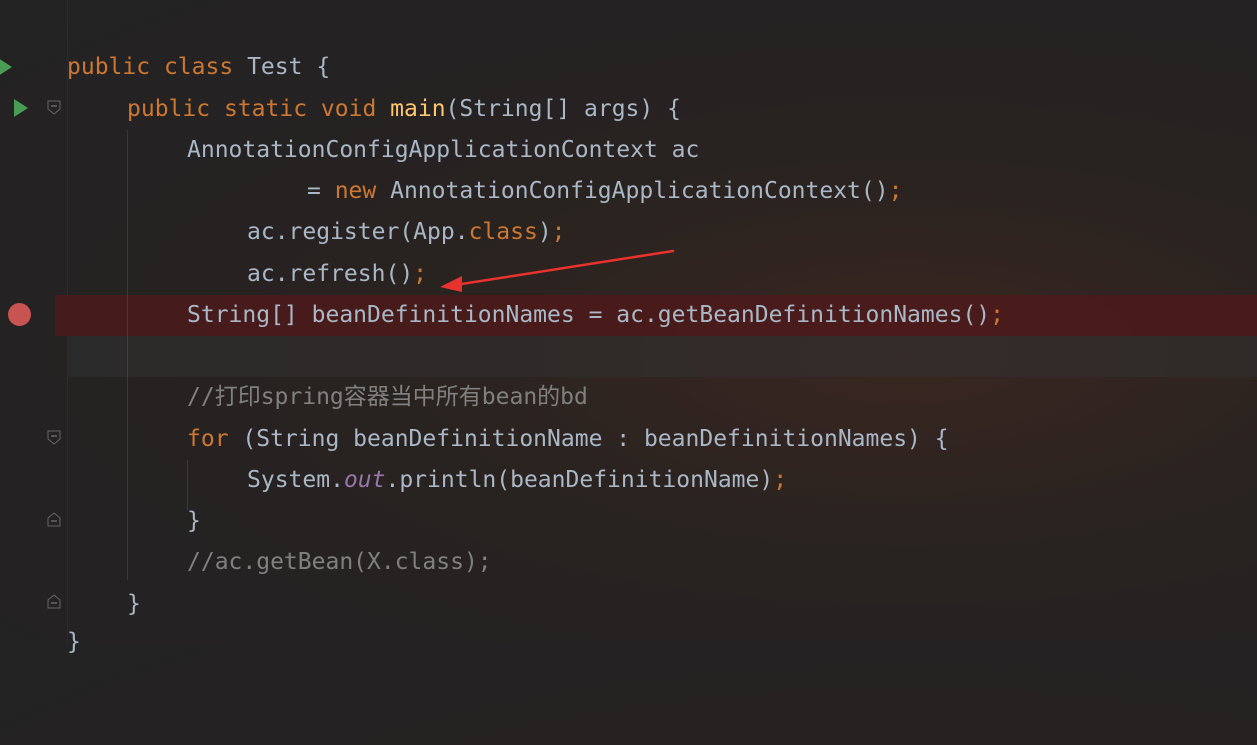 The image size is (1257, 745). What do you see at coordinates (632, 191) in the screenshot?
I see `code-text: AnnotationConfigApplicationContext()` at bounding box center [632, 191].